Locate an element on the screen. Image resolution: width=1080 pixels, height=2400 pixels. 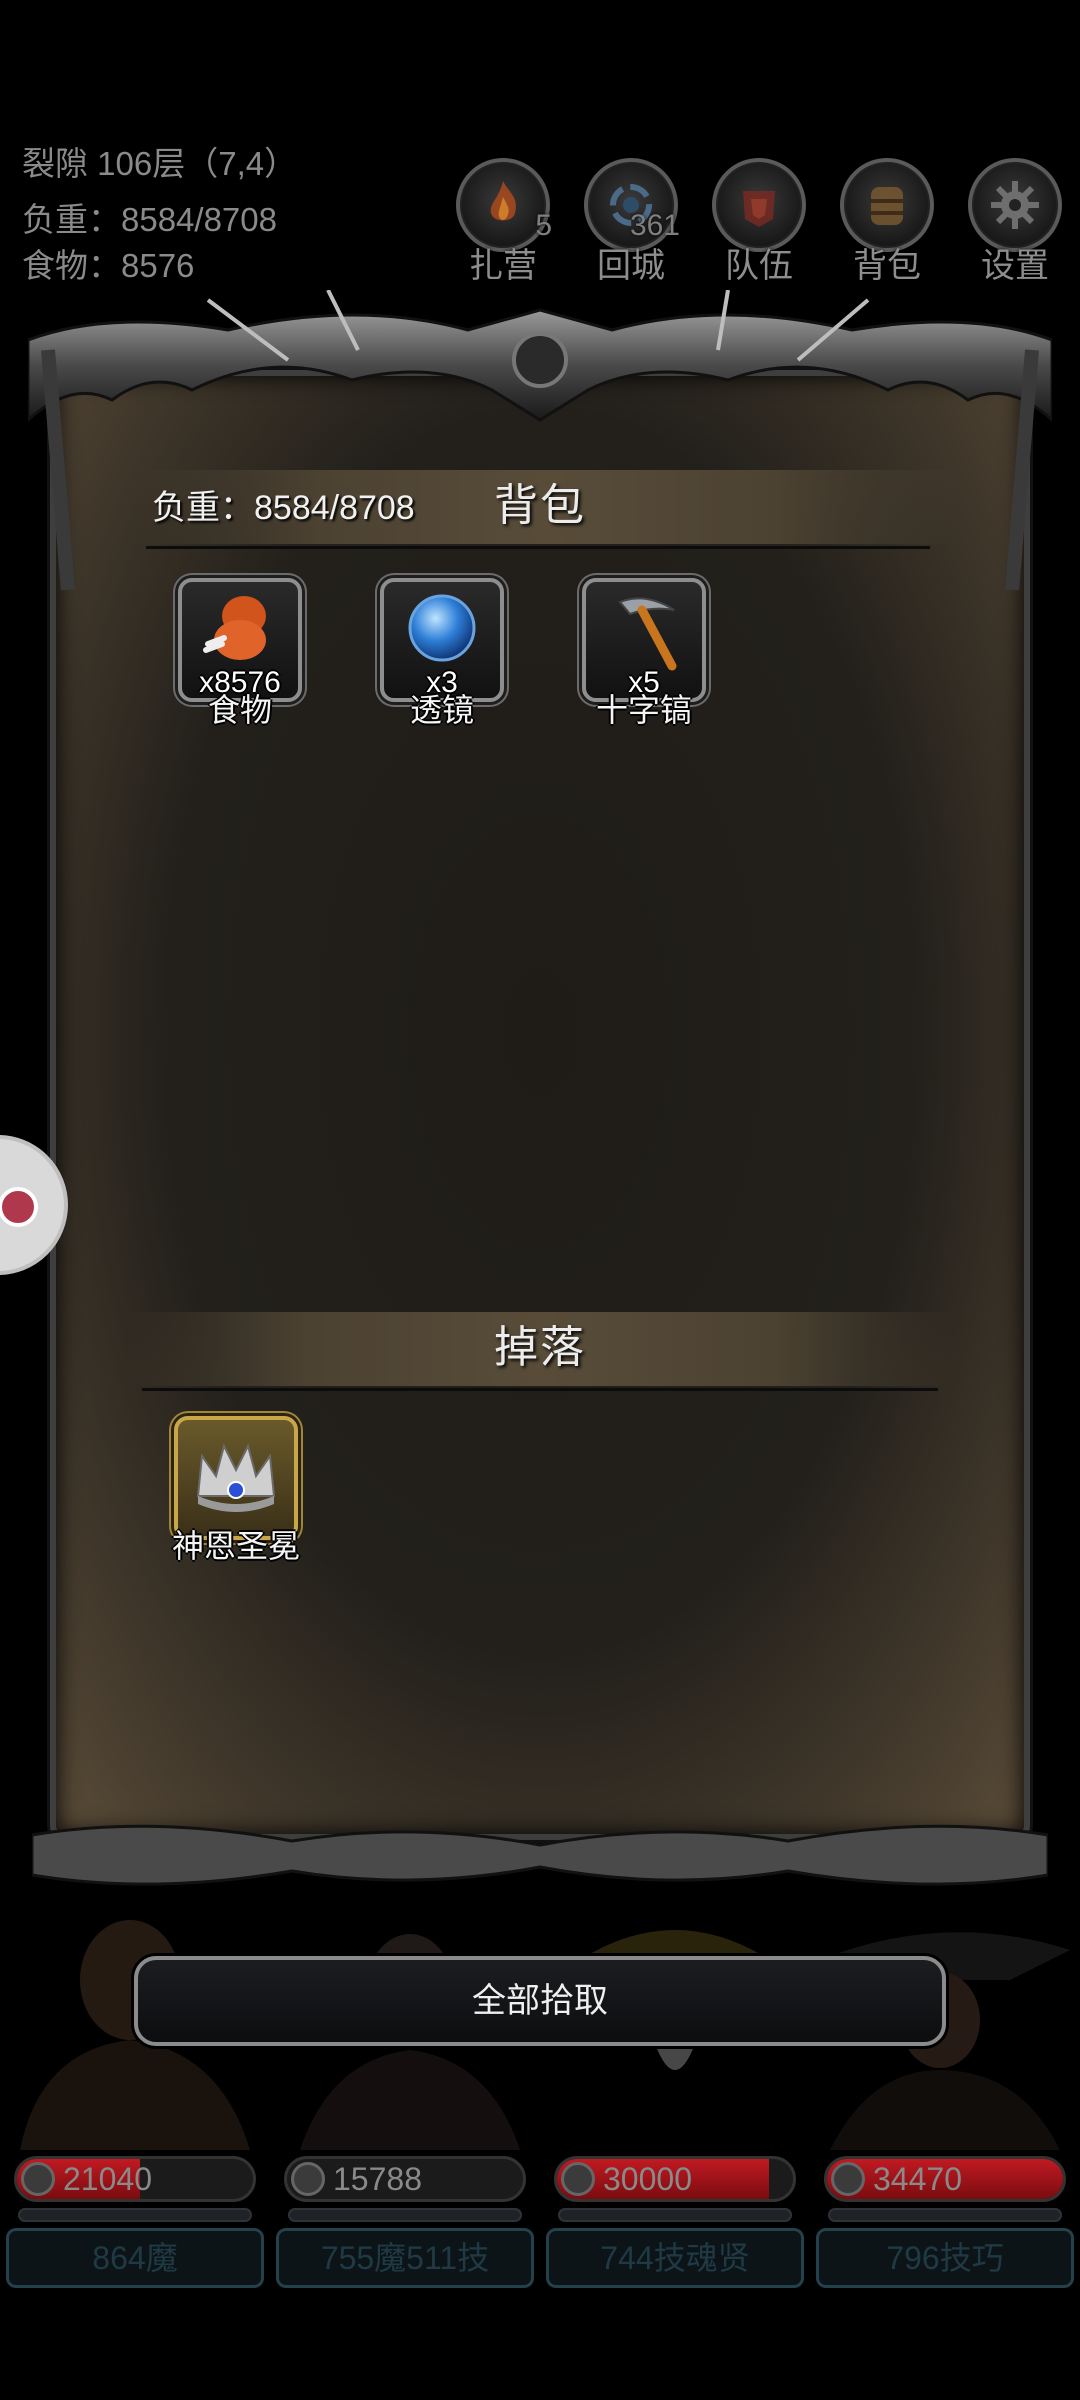
pickaxe-icon is located at coordinates (647, 634).